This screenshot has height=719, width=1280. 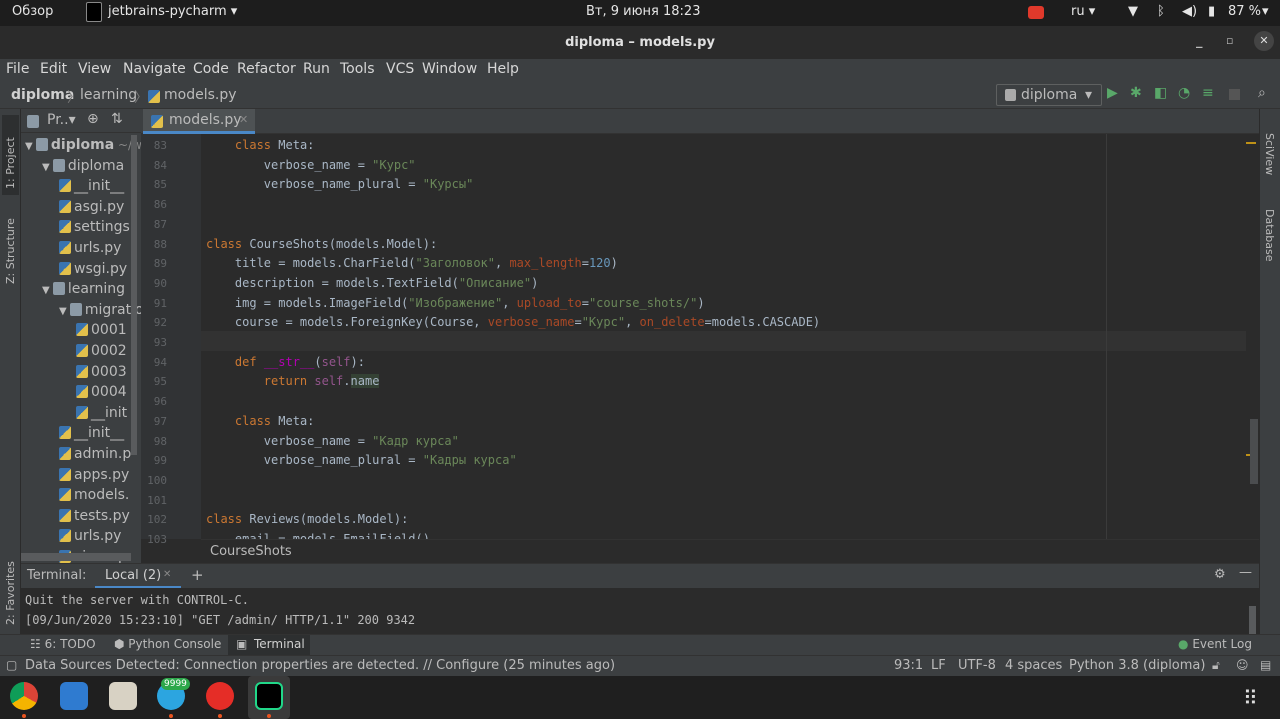 What do you see at coordinates (1264, 41) in the screenshot?
I see `close-button: ✕` at bounding box center [1264, 41].